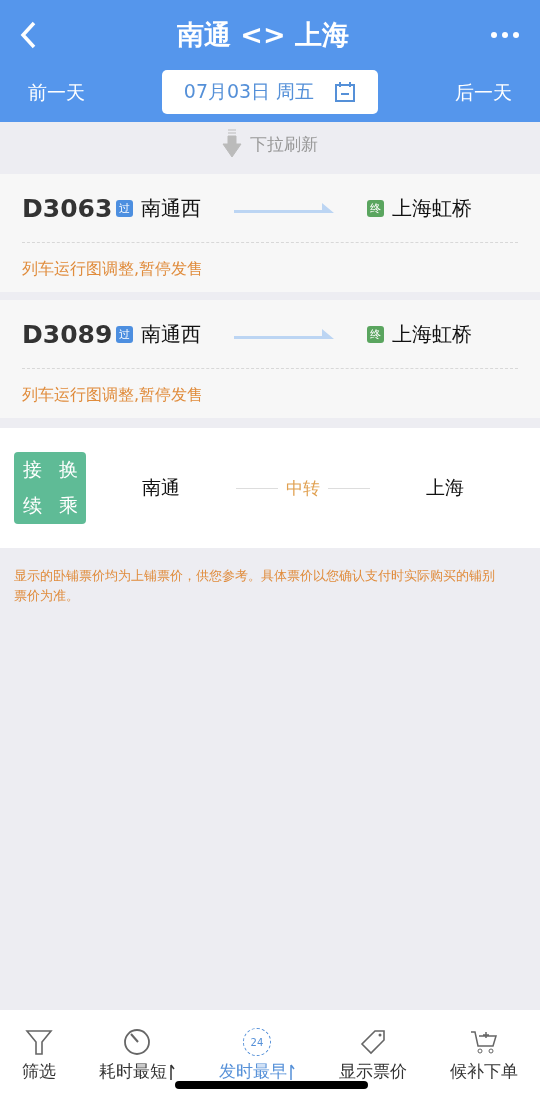 The height and width of the screenshot is (1107, 540). I want to click on filter-icon, so click(38, 1042).